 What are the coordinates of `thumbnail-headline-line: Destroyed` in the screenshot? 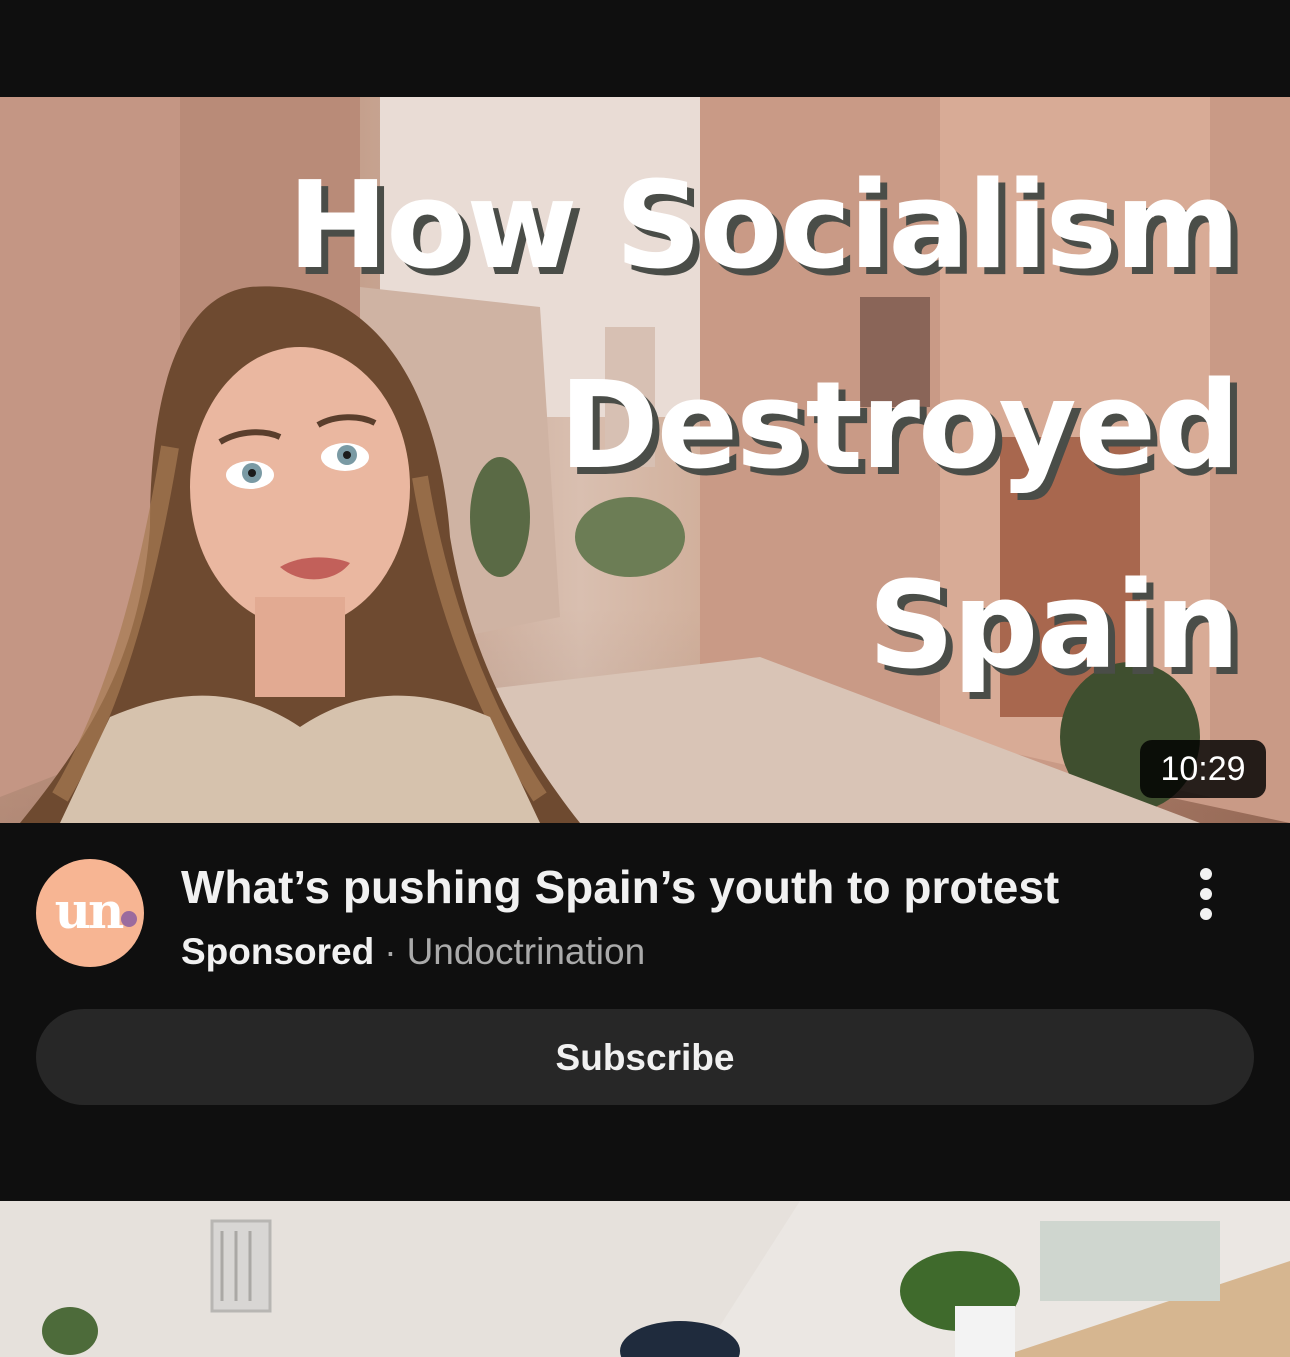 It's located at (899, 426).